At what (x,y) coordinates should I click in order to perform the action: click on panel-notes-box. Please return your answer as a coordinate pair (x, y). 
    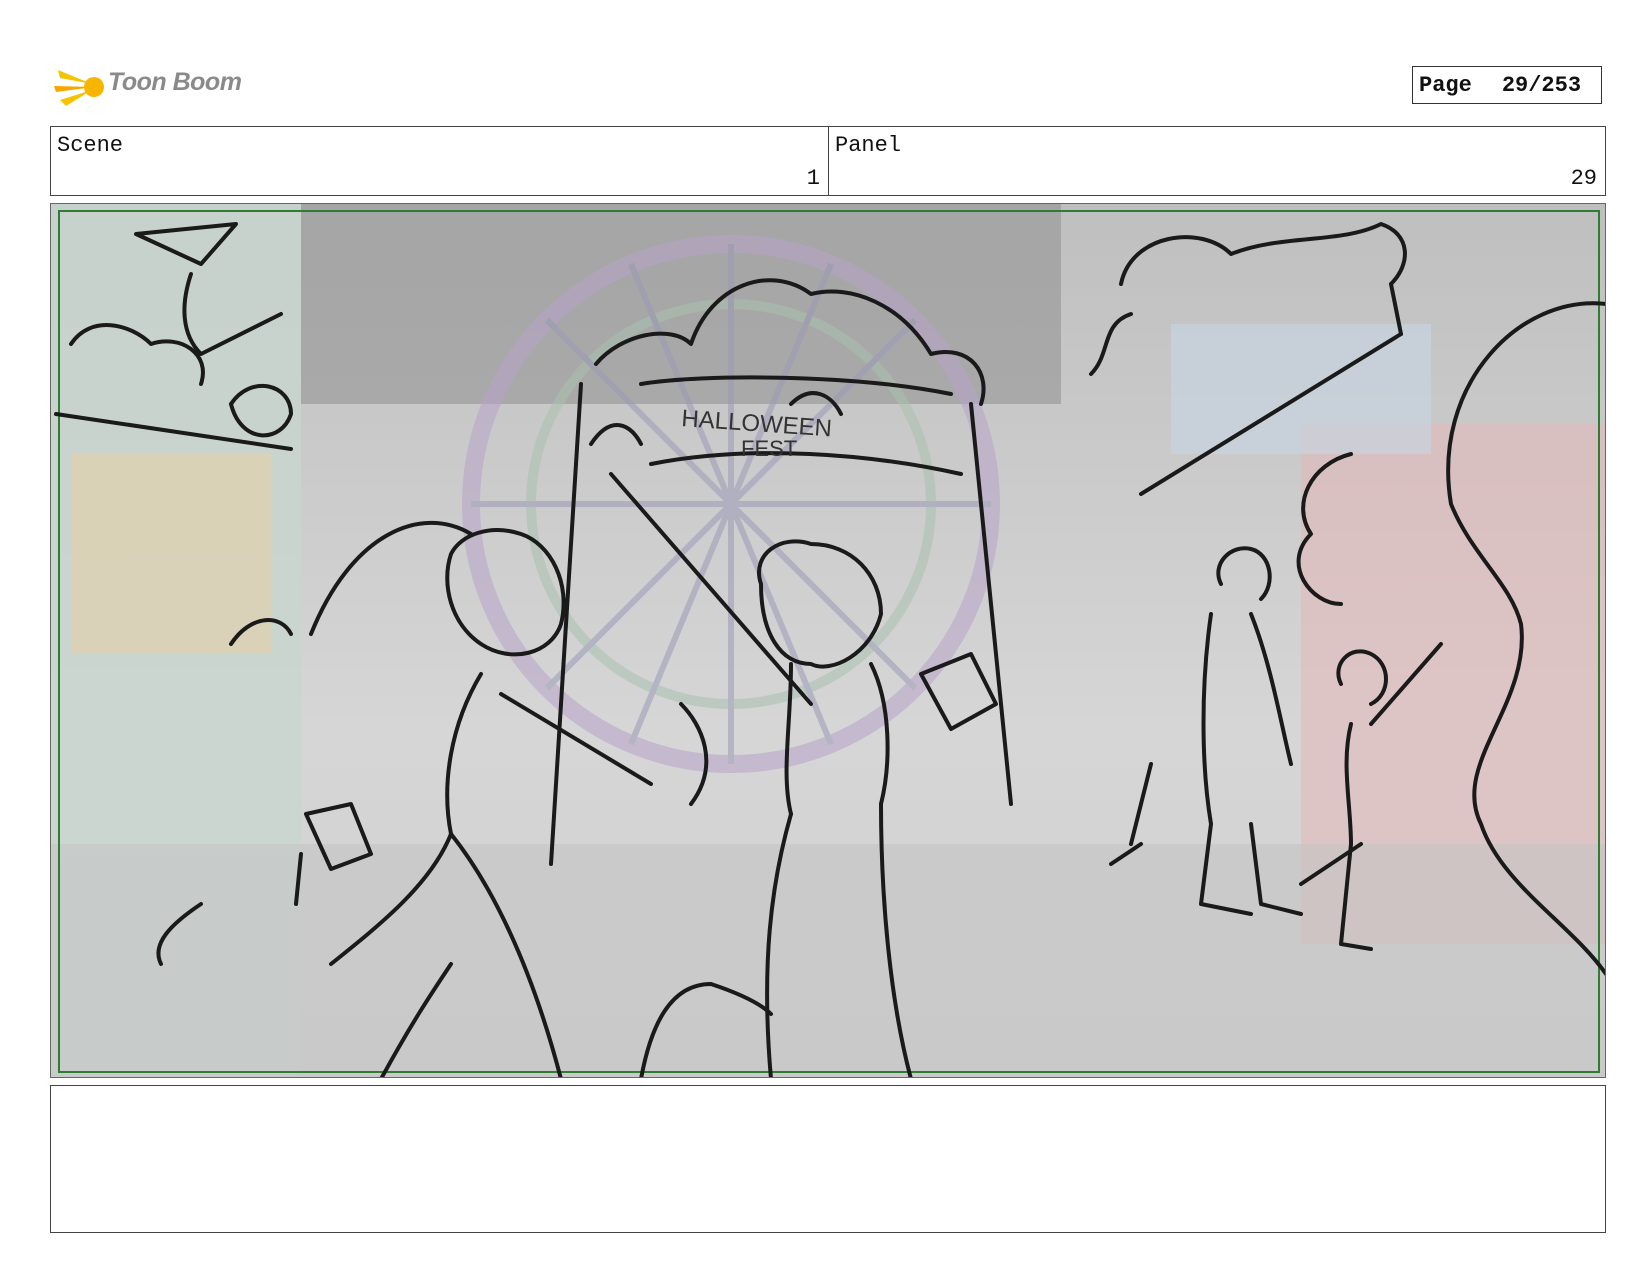
    Looking at the image, I should click on (828, 1159).